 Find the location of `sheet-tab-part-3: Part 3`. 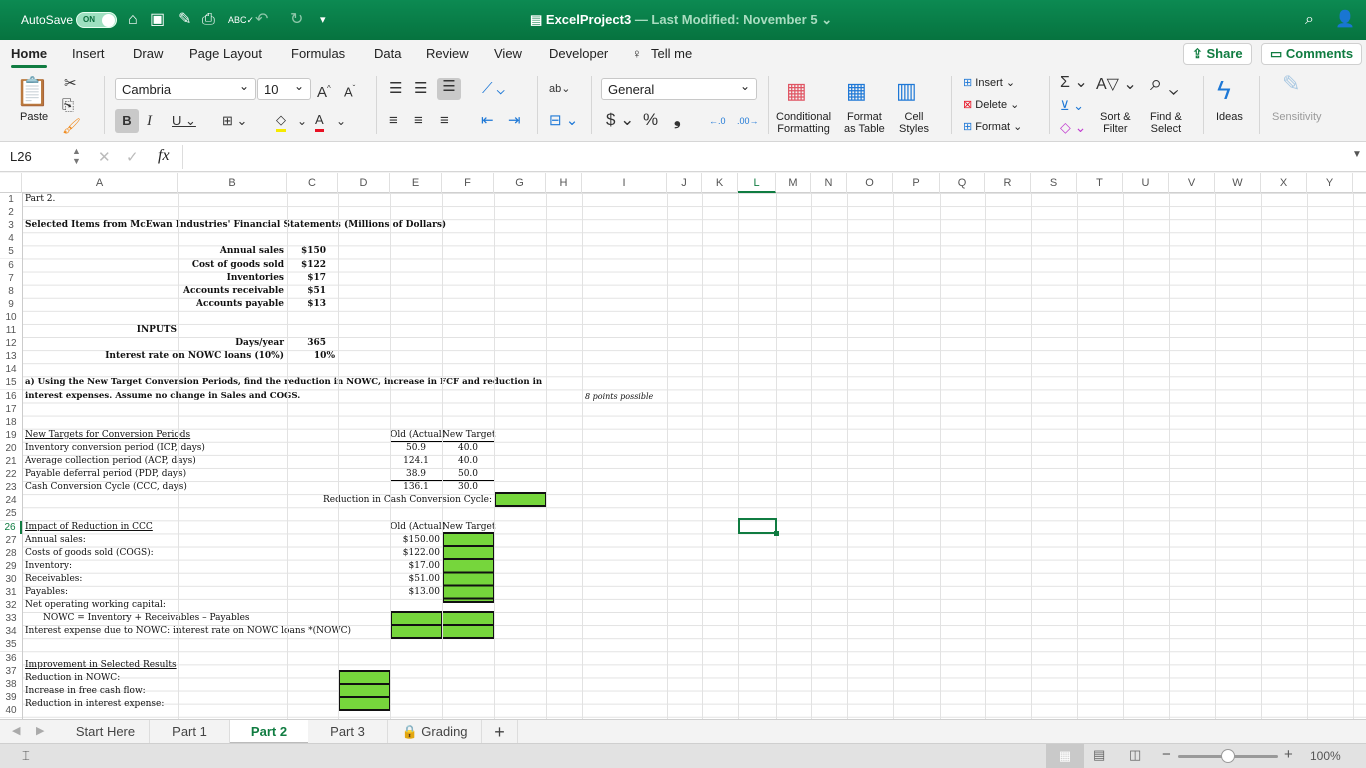

sheet-tab-part-3: Part 3 is located at coordinates (348, 732).